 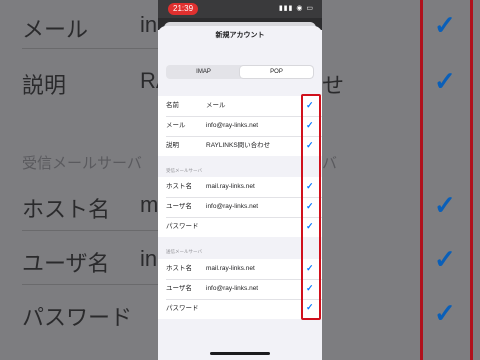 What do you see at coordinates (82, 163) in the screenshot?
I see `bg-section-header: 受信メールサーバ` at bounding box center [82, 163].